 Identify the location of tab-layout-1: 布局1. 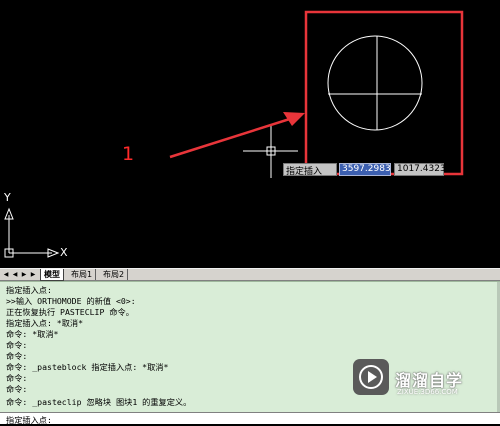
(82, 274).